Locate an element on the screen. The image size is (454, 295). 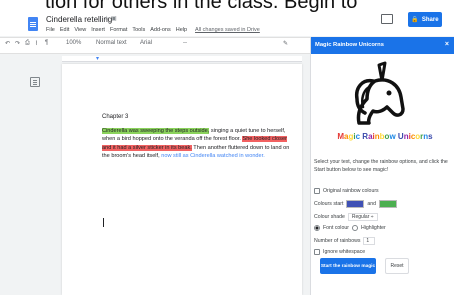
font-size-select: -- is located at coordinates (185, 43).